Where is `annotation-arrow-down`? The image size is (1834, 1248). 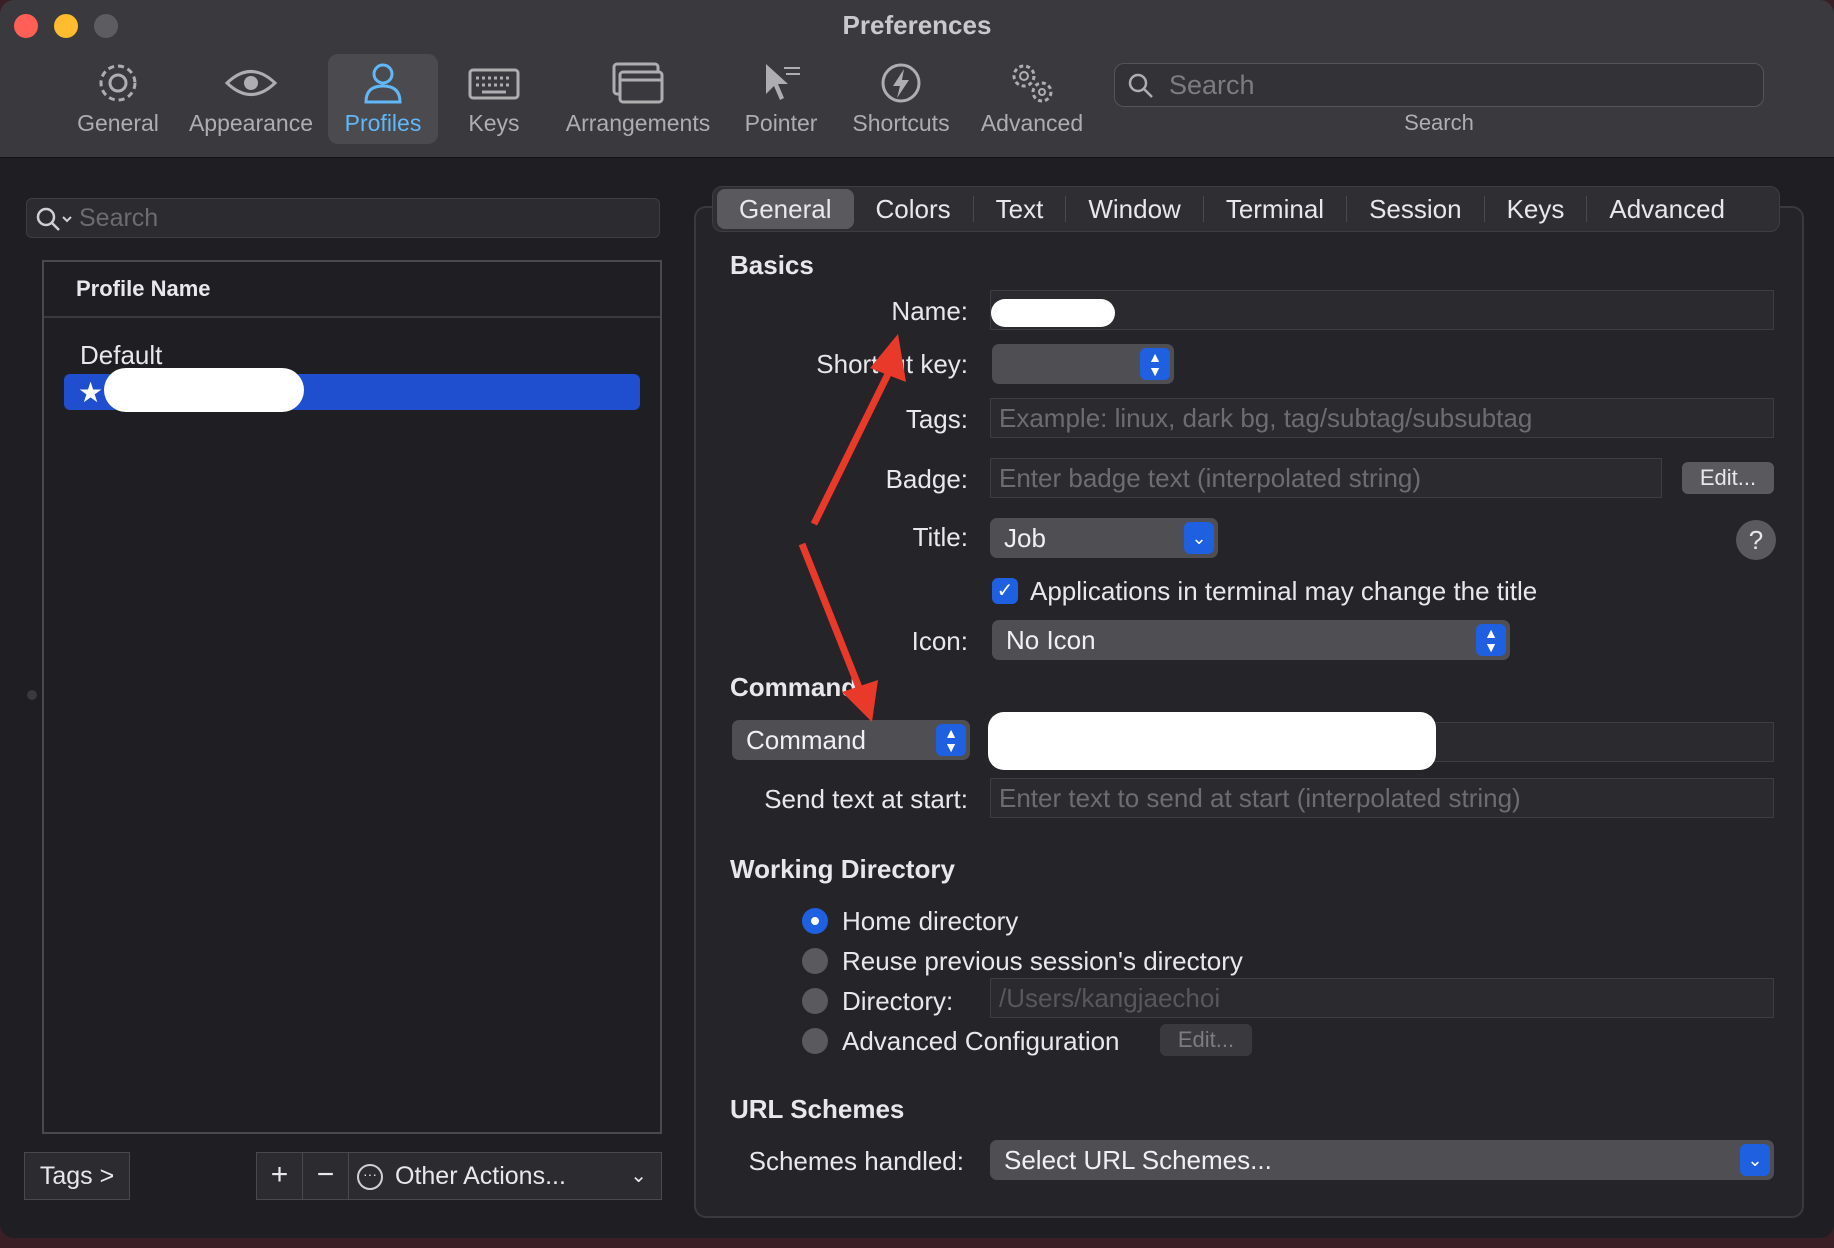 annotation-arrow-down is located at coordinates (831, 617).